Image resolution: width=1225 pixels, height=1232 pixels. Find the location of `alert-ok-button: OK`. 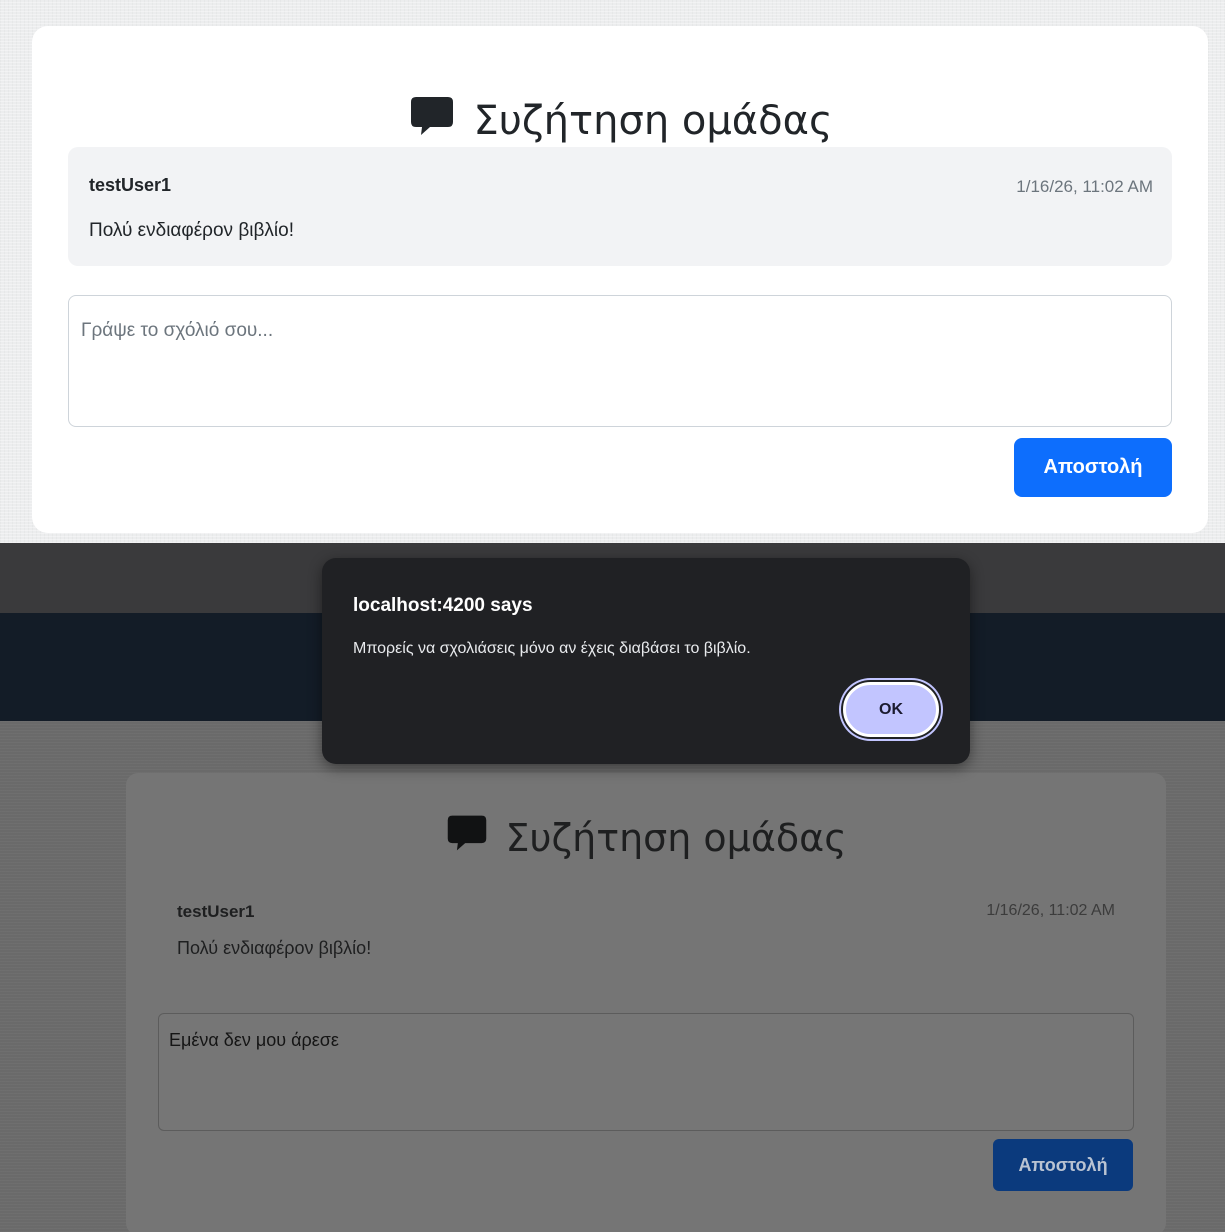

alert-ok-button: OK is located at coordinates (891, 709).